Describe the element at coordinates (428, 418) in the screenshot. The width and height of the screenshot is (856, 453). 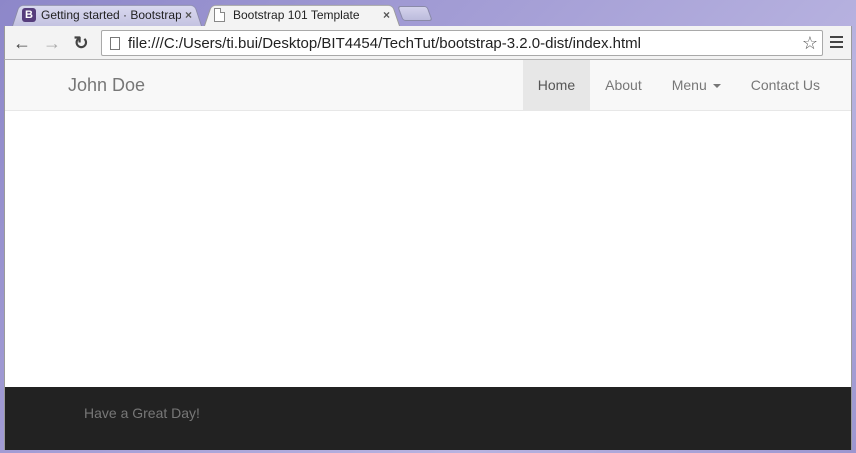
I see `footer: Have a Great Day!` at that location.